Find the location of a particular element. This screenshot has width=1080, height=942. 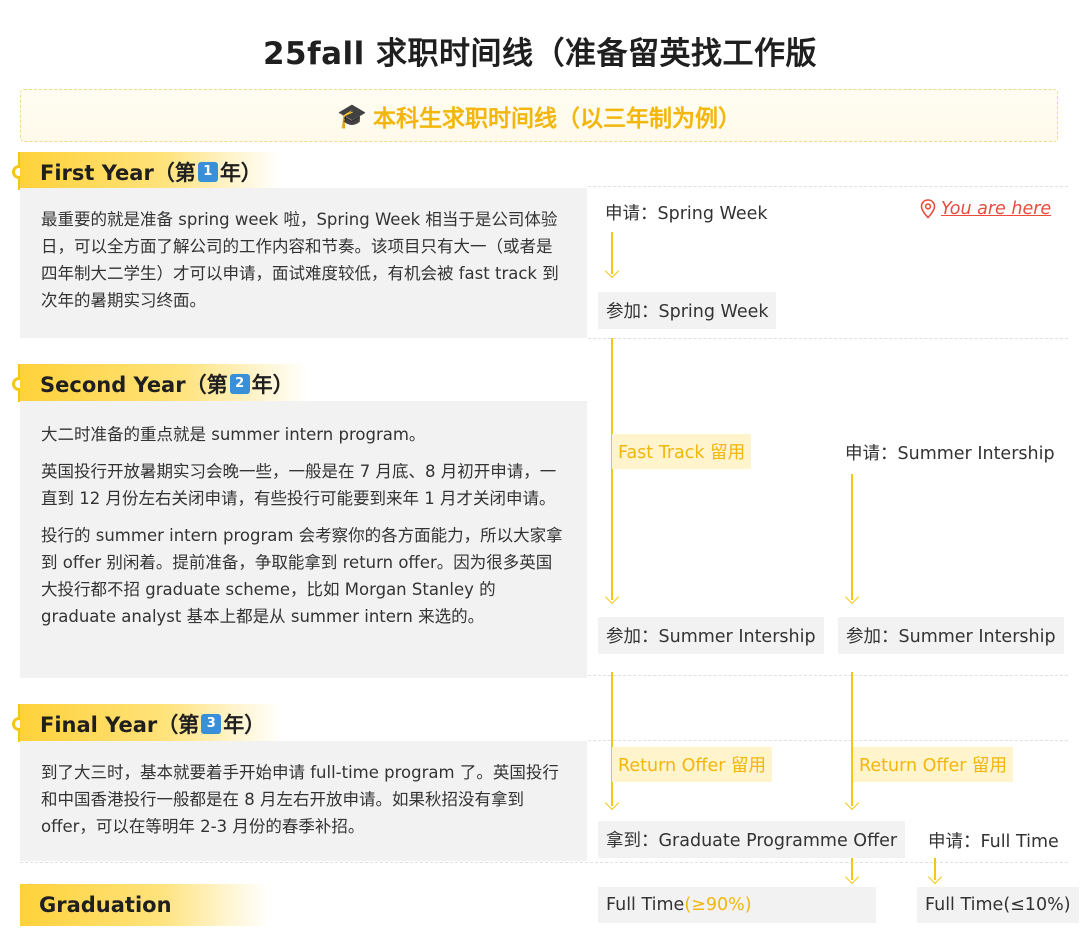

you-are-here-link: You are here is located at coordinates (985, 209).